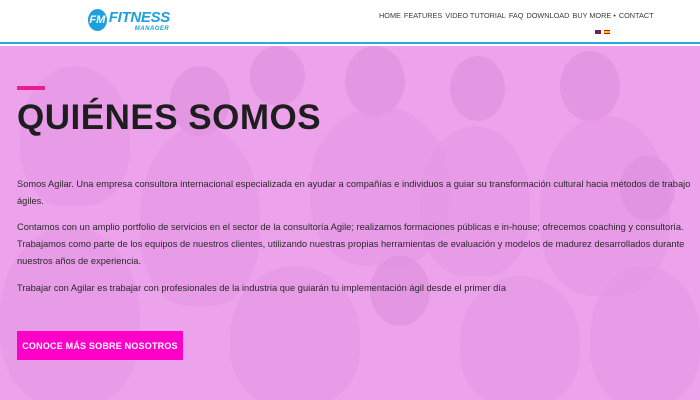 Image resolution: width=700 pixels, height=400 pixels. I want to click on logo-name: FITNESS, so click(139, 17).